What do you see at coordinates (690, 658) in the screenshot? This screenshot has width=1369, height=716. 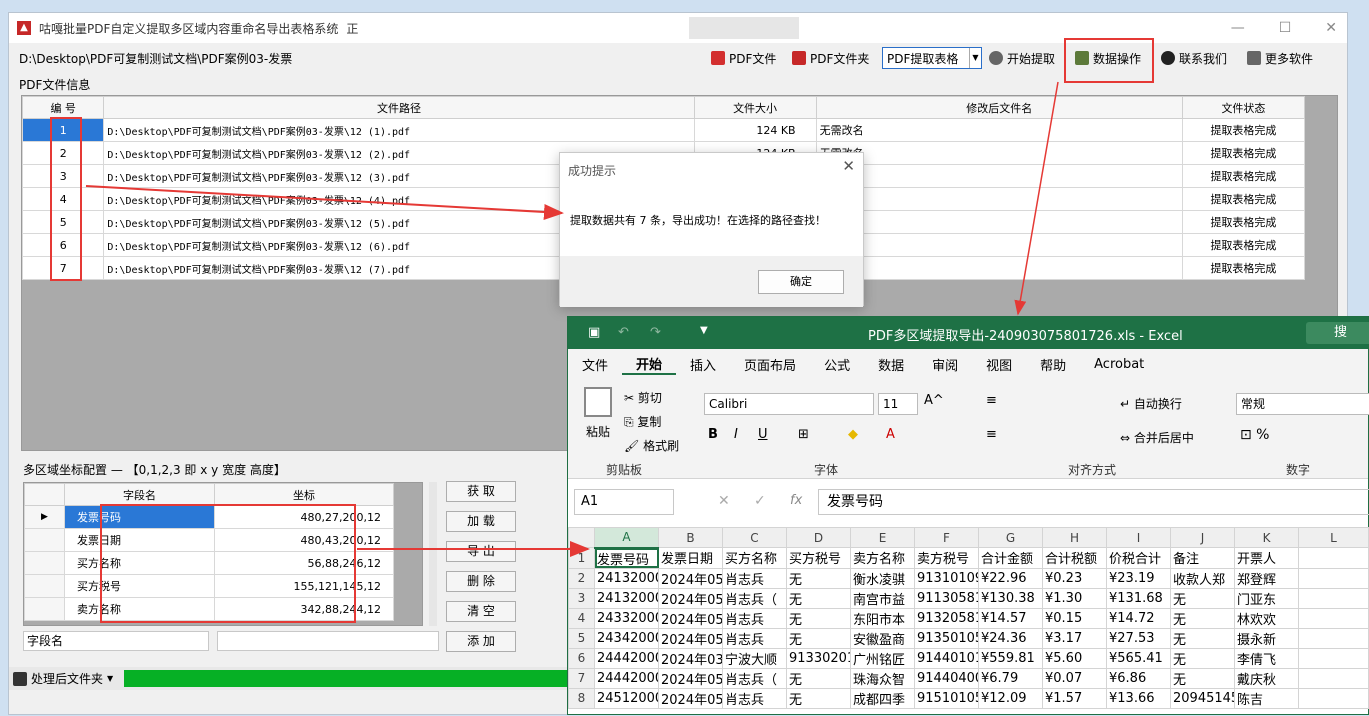 I see `sheet-cell: 2024年03月` at bounding box center [690, 658].